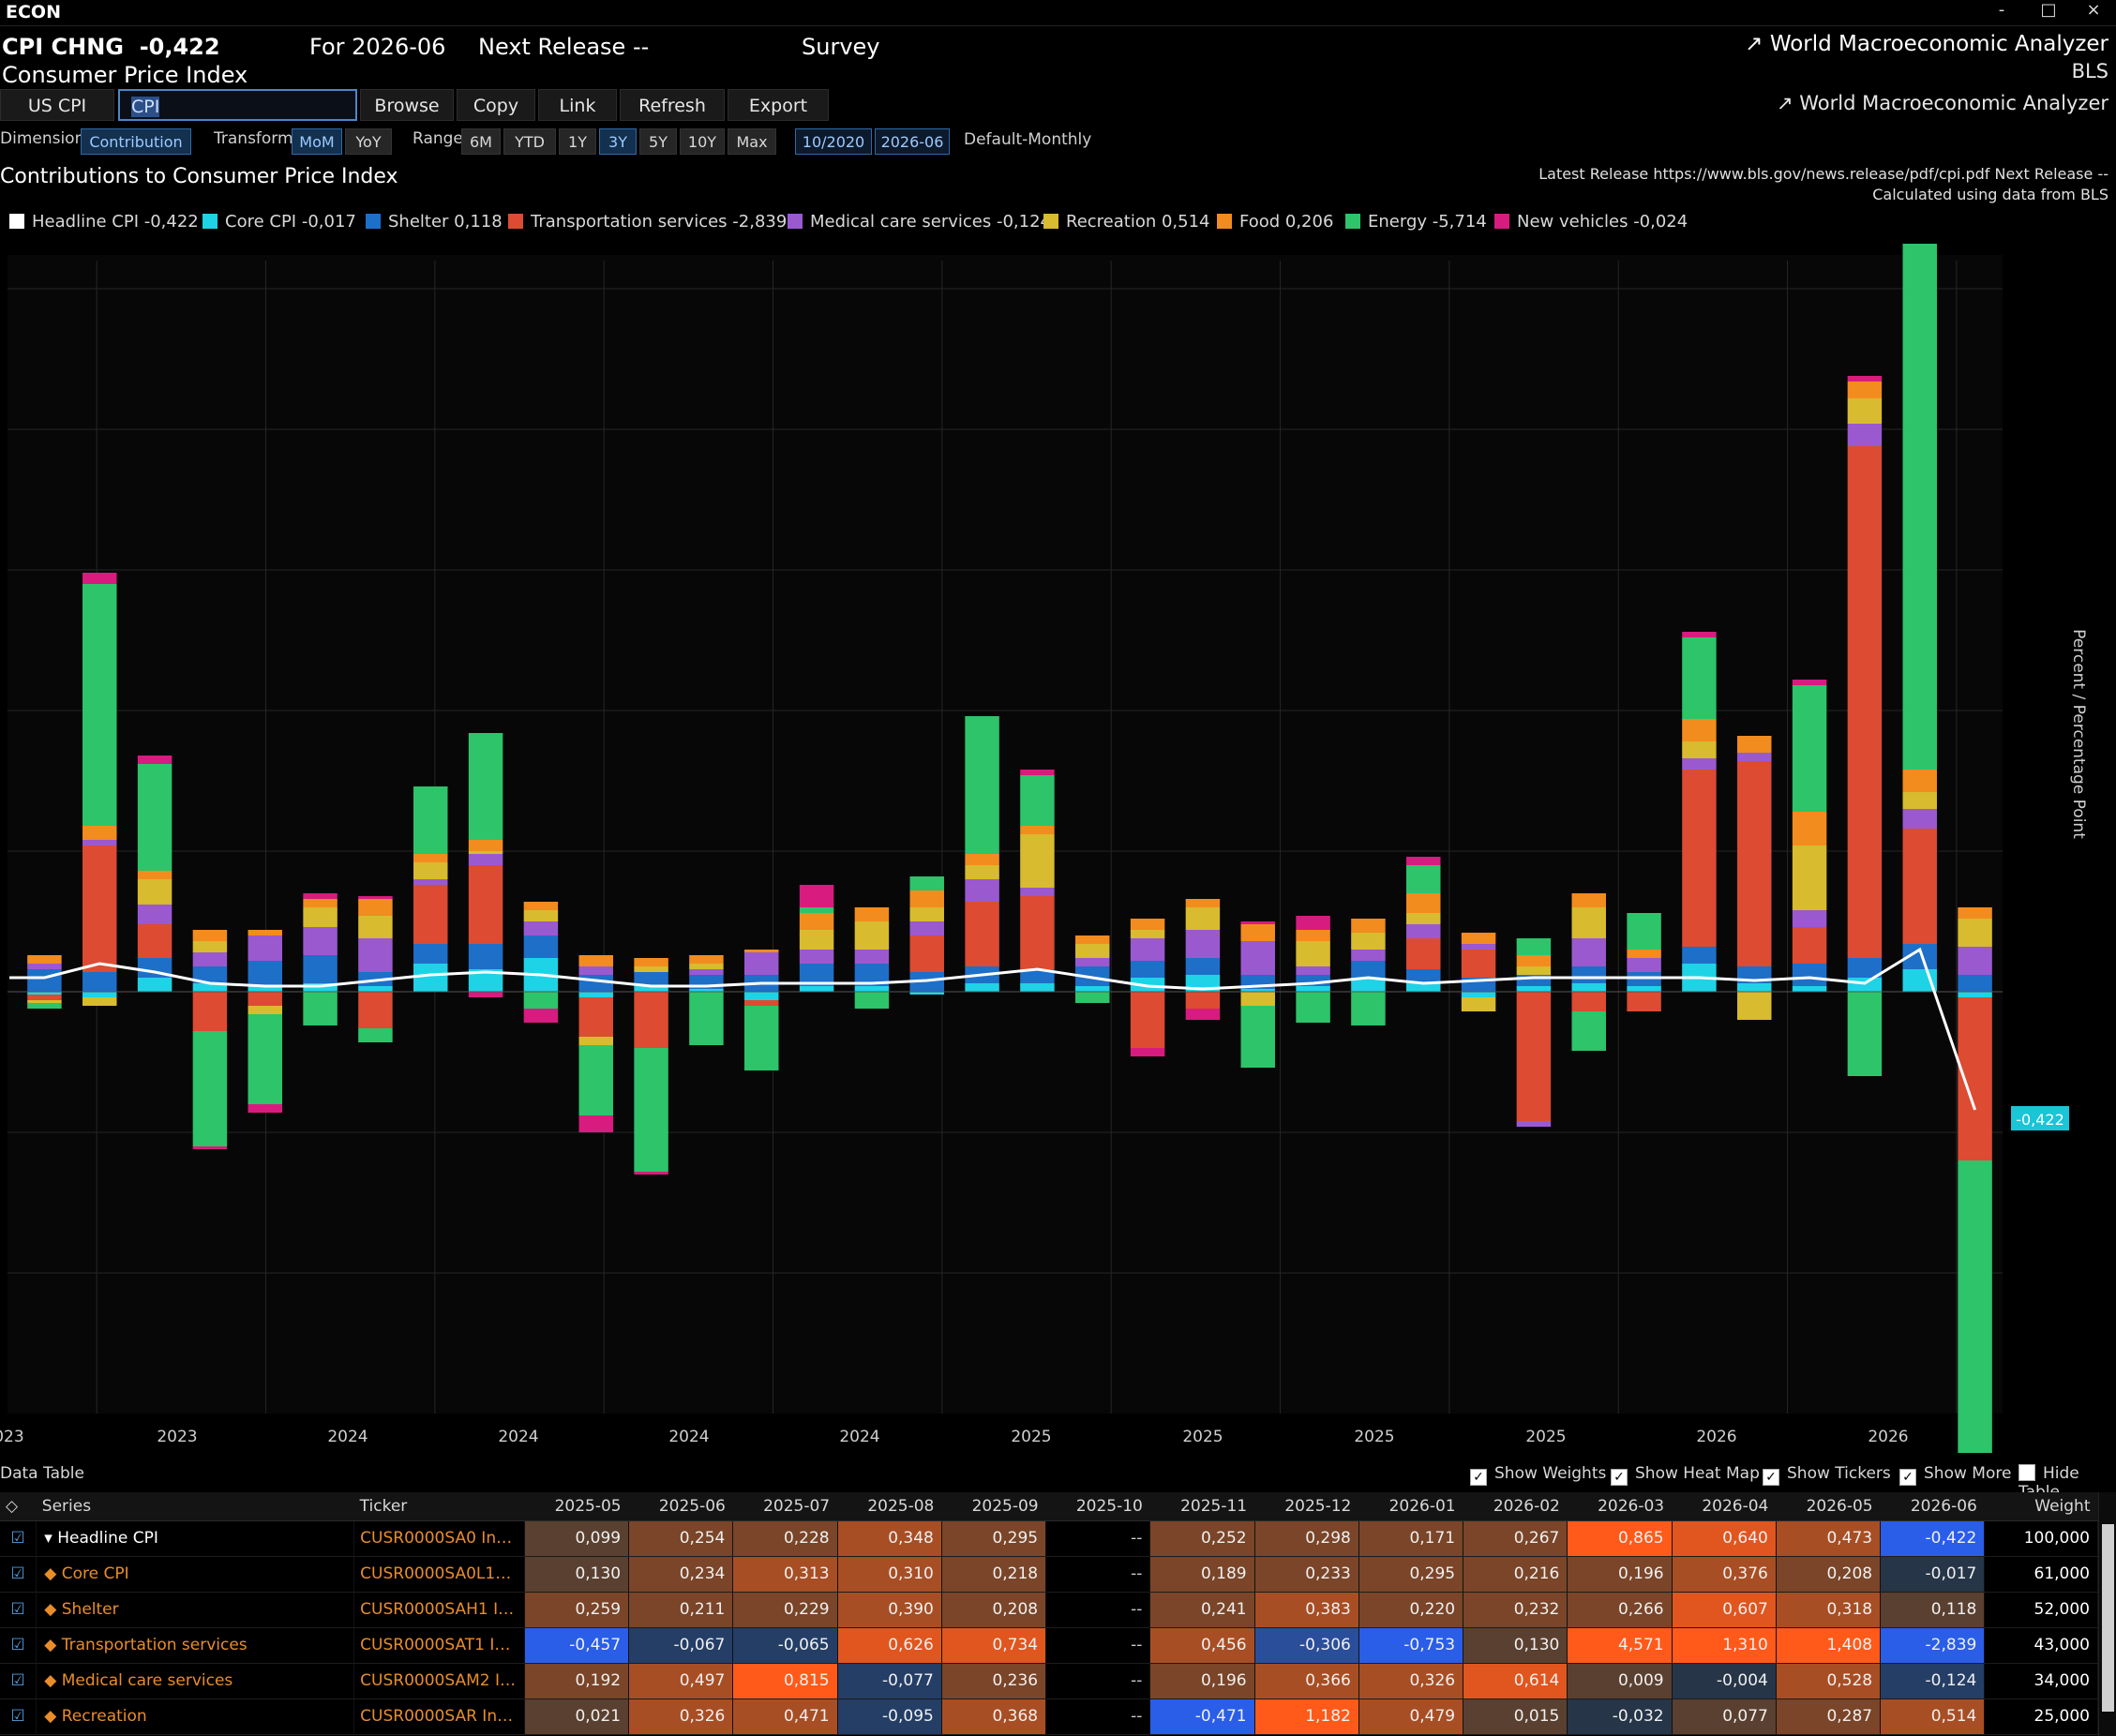  I want to click on legend-item-shelter: Shelter 0,118, so click(435, 222).